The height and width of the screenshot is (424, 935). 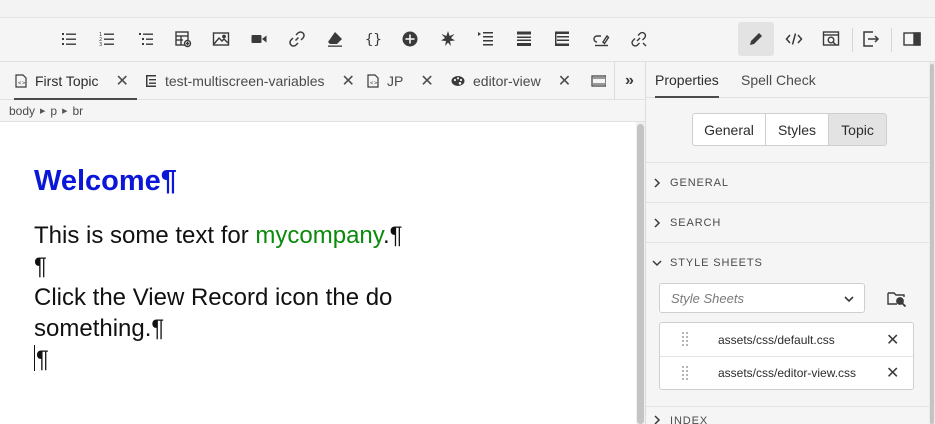 What do you see at coordinates (335, 266) in the screenshot?
I see `paragraph-mark: ¶` at bounding box center [335, 266].